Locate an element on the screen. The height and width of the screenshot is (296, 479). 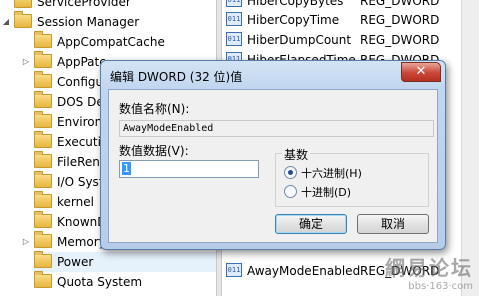
radio-hex: 十六进制(H) is located at coordinates (323, 174).